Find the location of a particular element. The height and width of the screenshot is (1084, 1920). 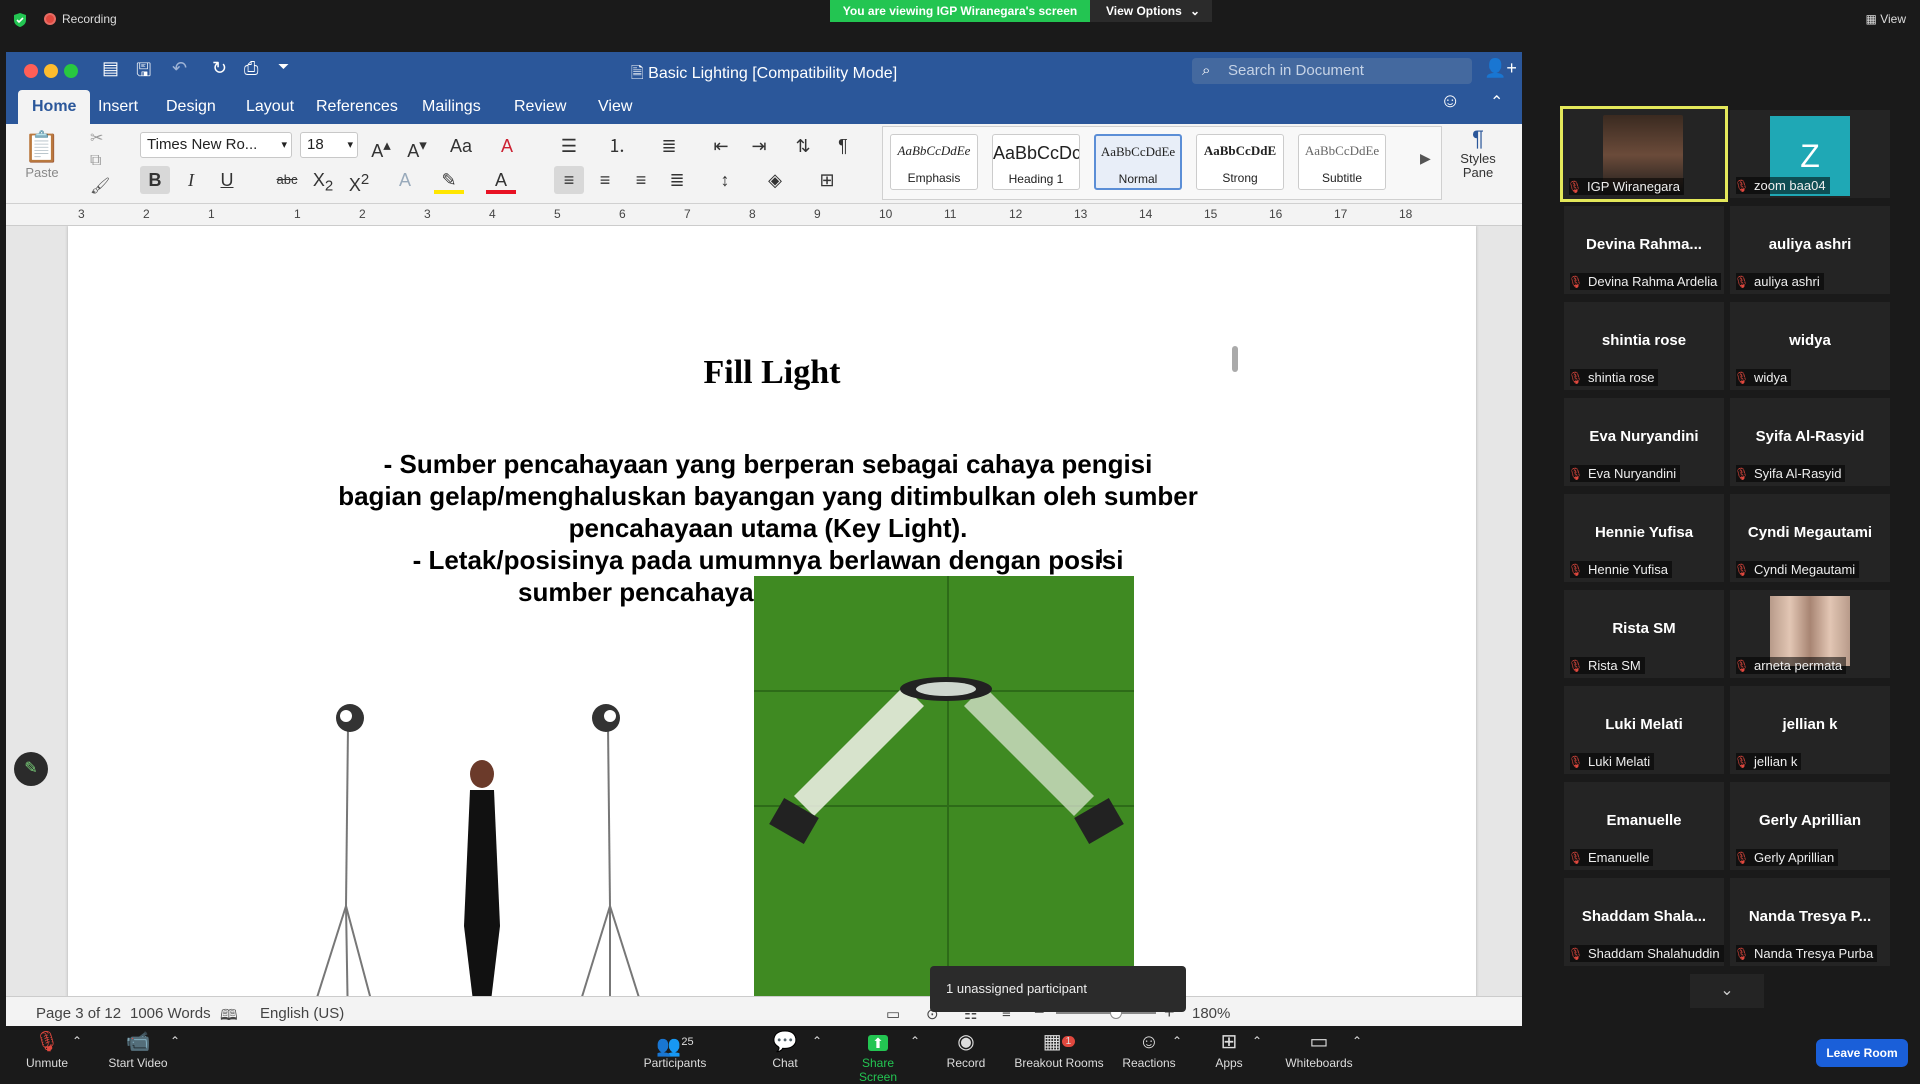

italic-button: I is located at coordinates (191, 180).